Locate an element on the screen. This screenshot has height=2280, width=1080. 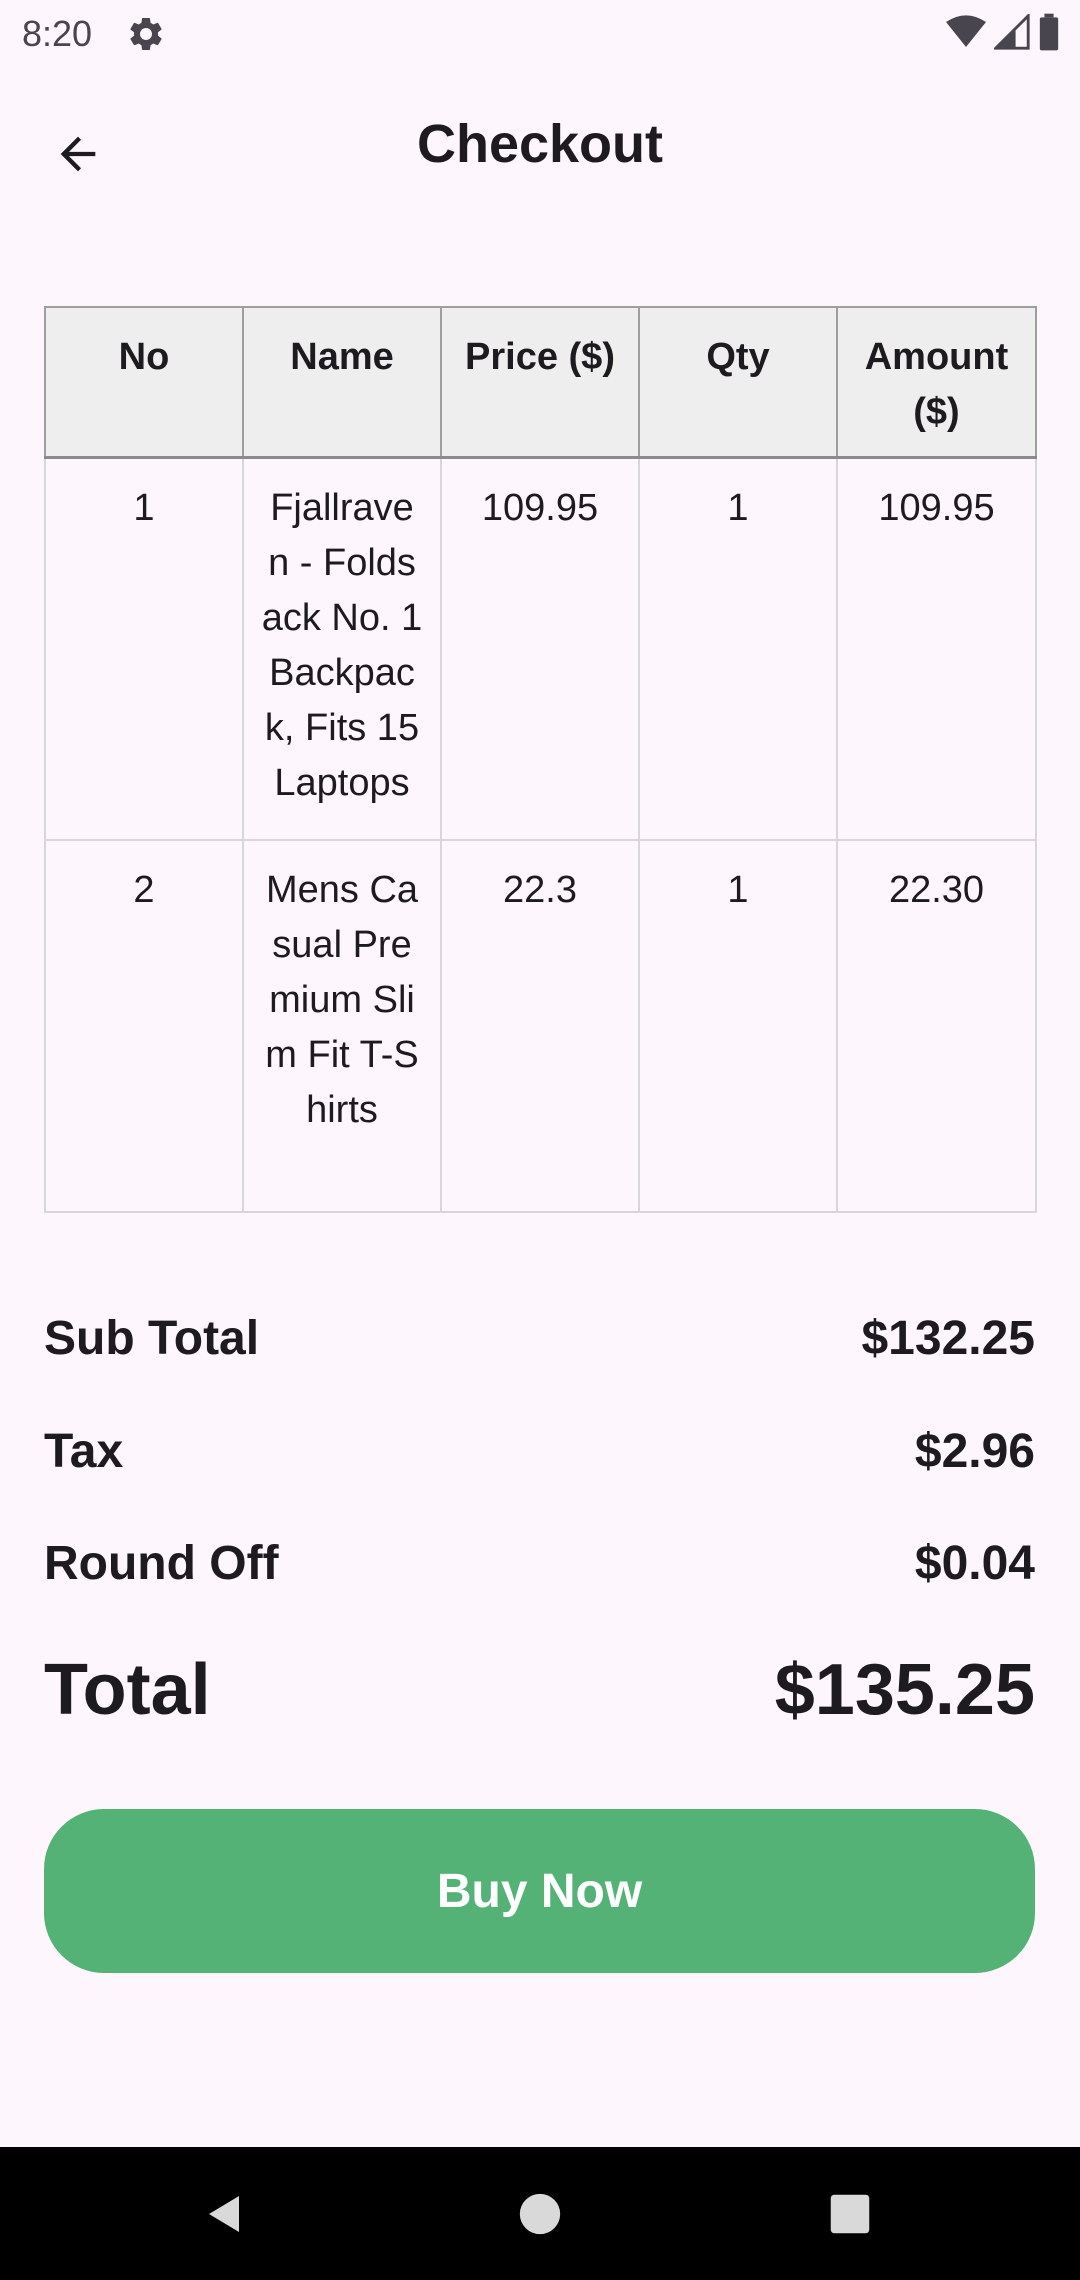
round-off-label: Round Off is located at coordinates (161, 1563).